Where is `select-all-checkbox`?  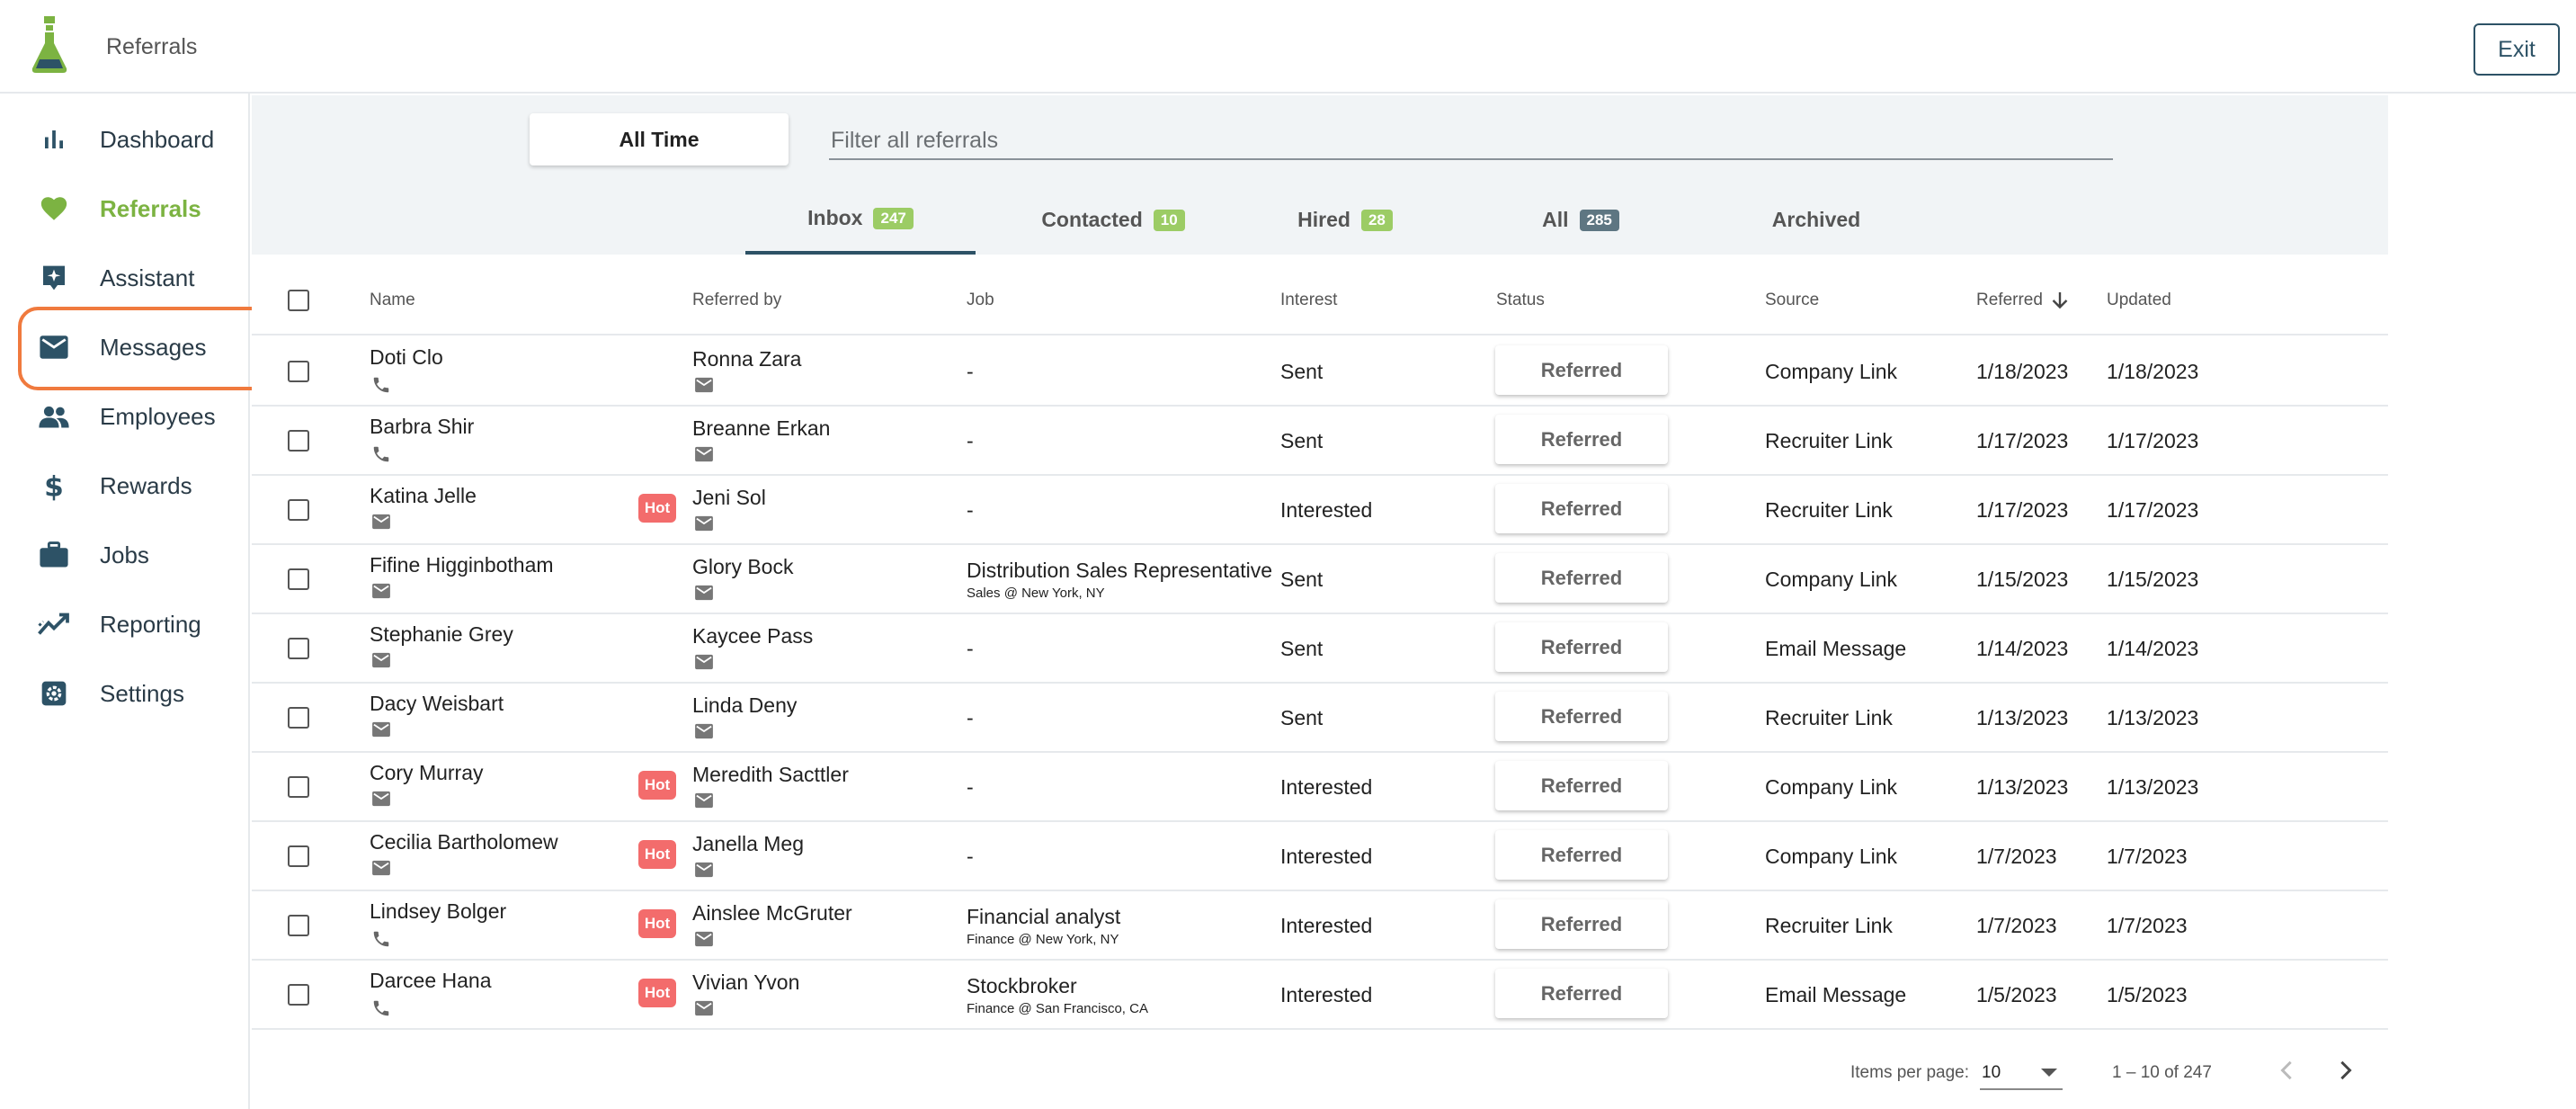 select-all-checkbox is located at coordinates (299, 300).